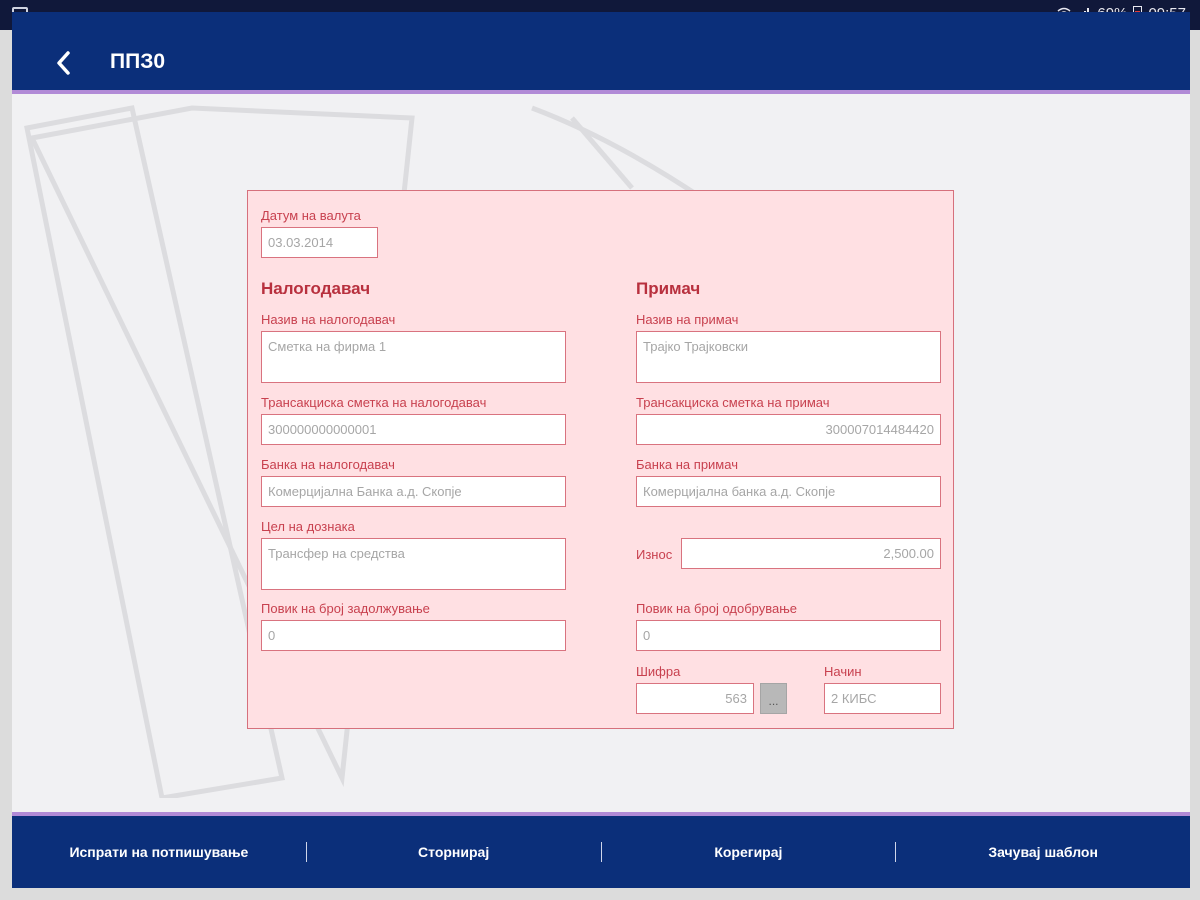  Describe the element at coordinates (654, 554) in the screenshot. I see `amount-label: Износ` at that location.